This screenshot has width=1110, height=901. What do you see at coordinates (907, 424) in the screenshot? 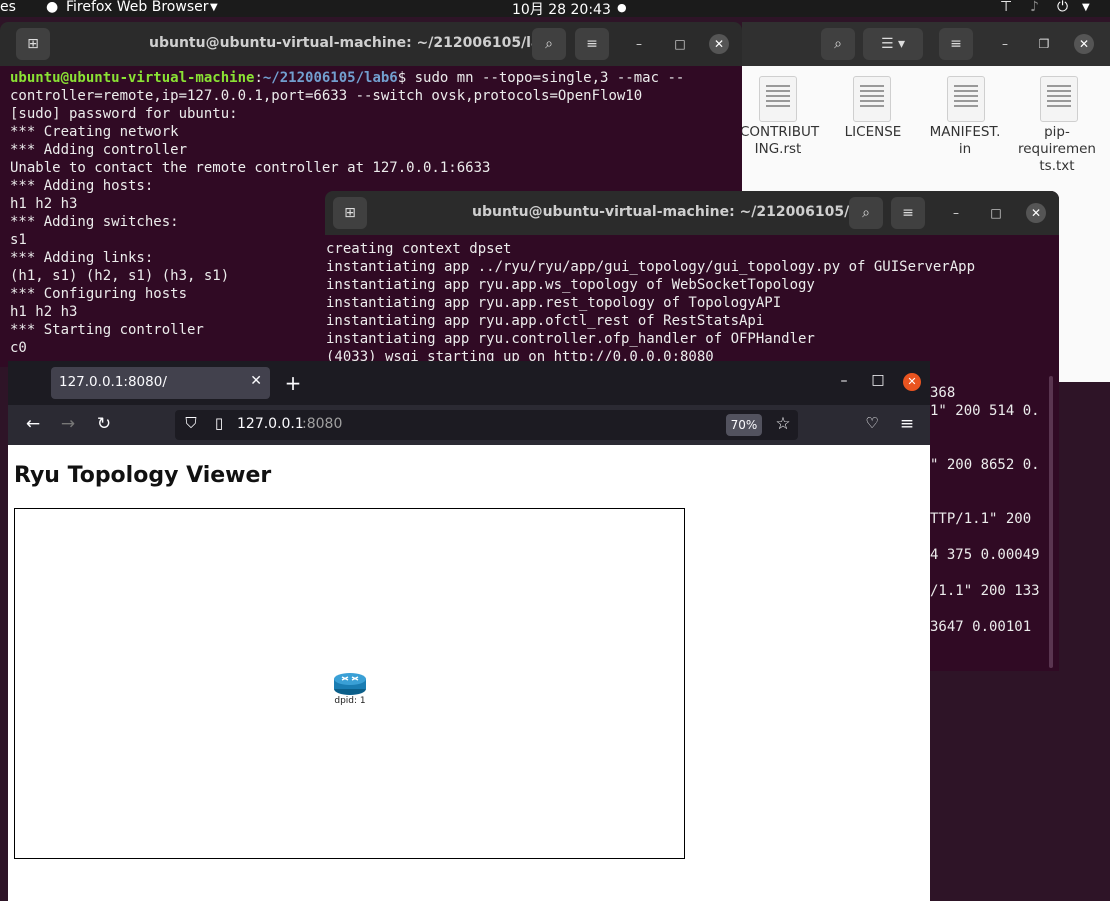
I see `browser-menu-icon: ≡` at bounding box center [907, 424].